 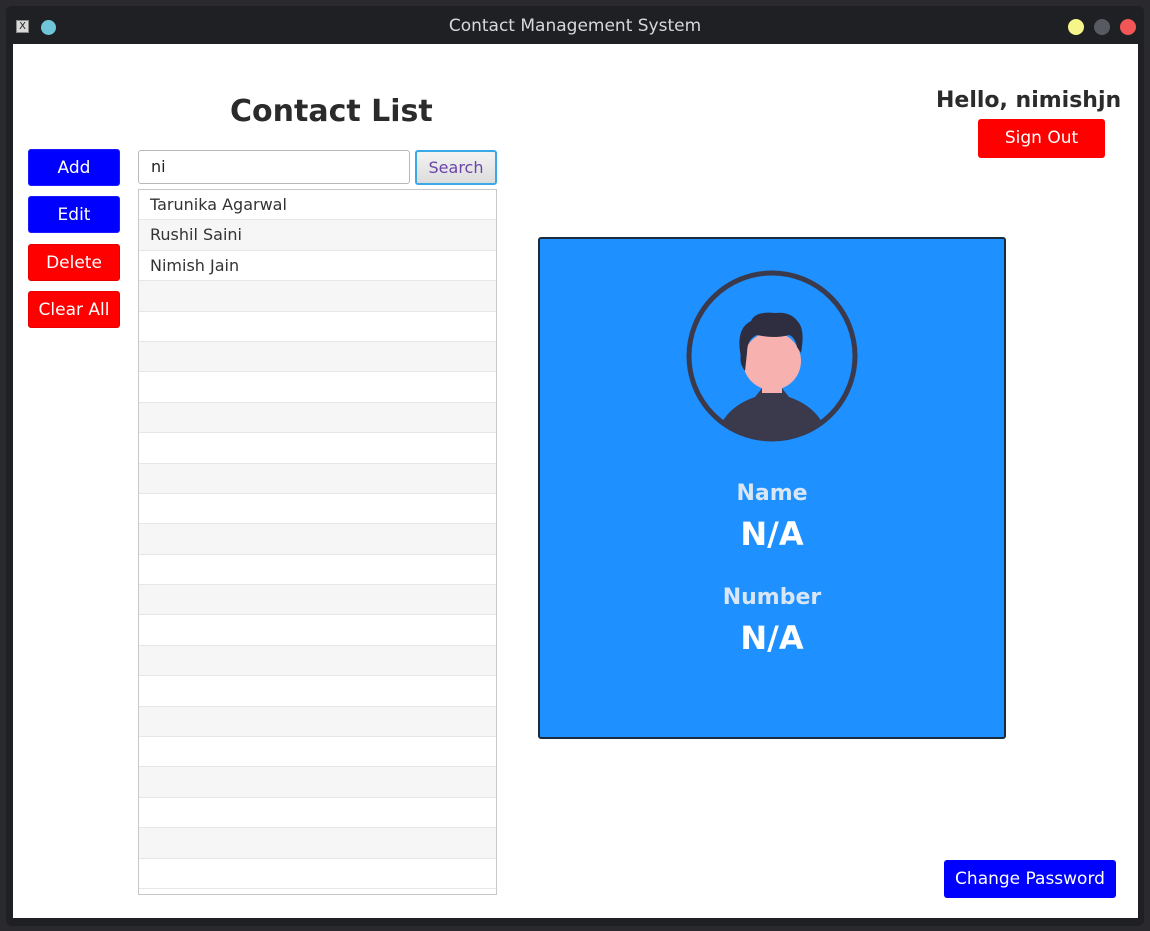 What do you see at coordinates (317, 266) in the screenshot?
I see `contact-row: Nimish Jain` at bounding box center [317, 266].